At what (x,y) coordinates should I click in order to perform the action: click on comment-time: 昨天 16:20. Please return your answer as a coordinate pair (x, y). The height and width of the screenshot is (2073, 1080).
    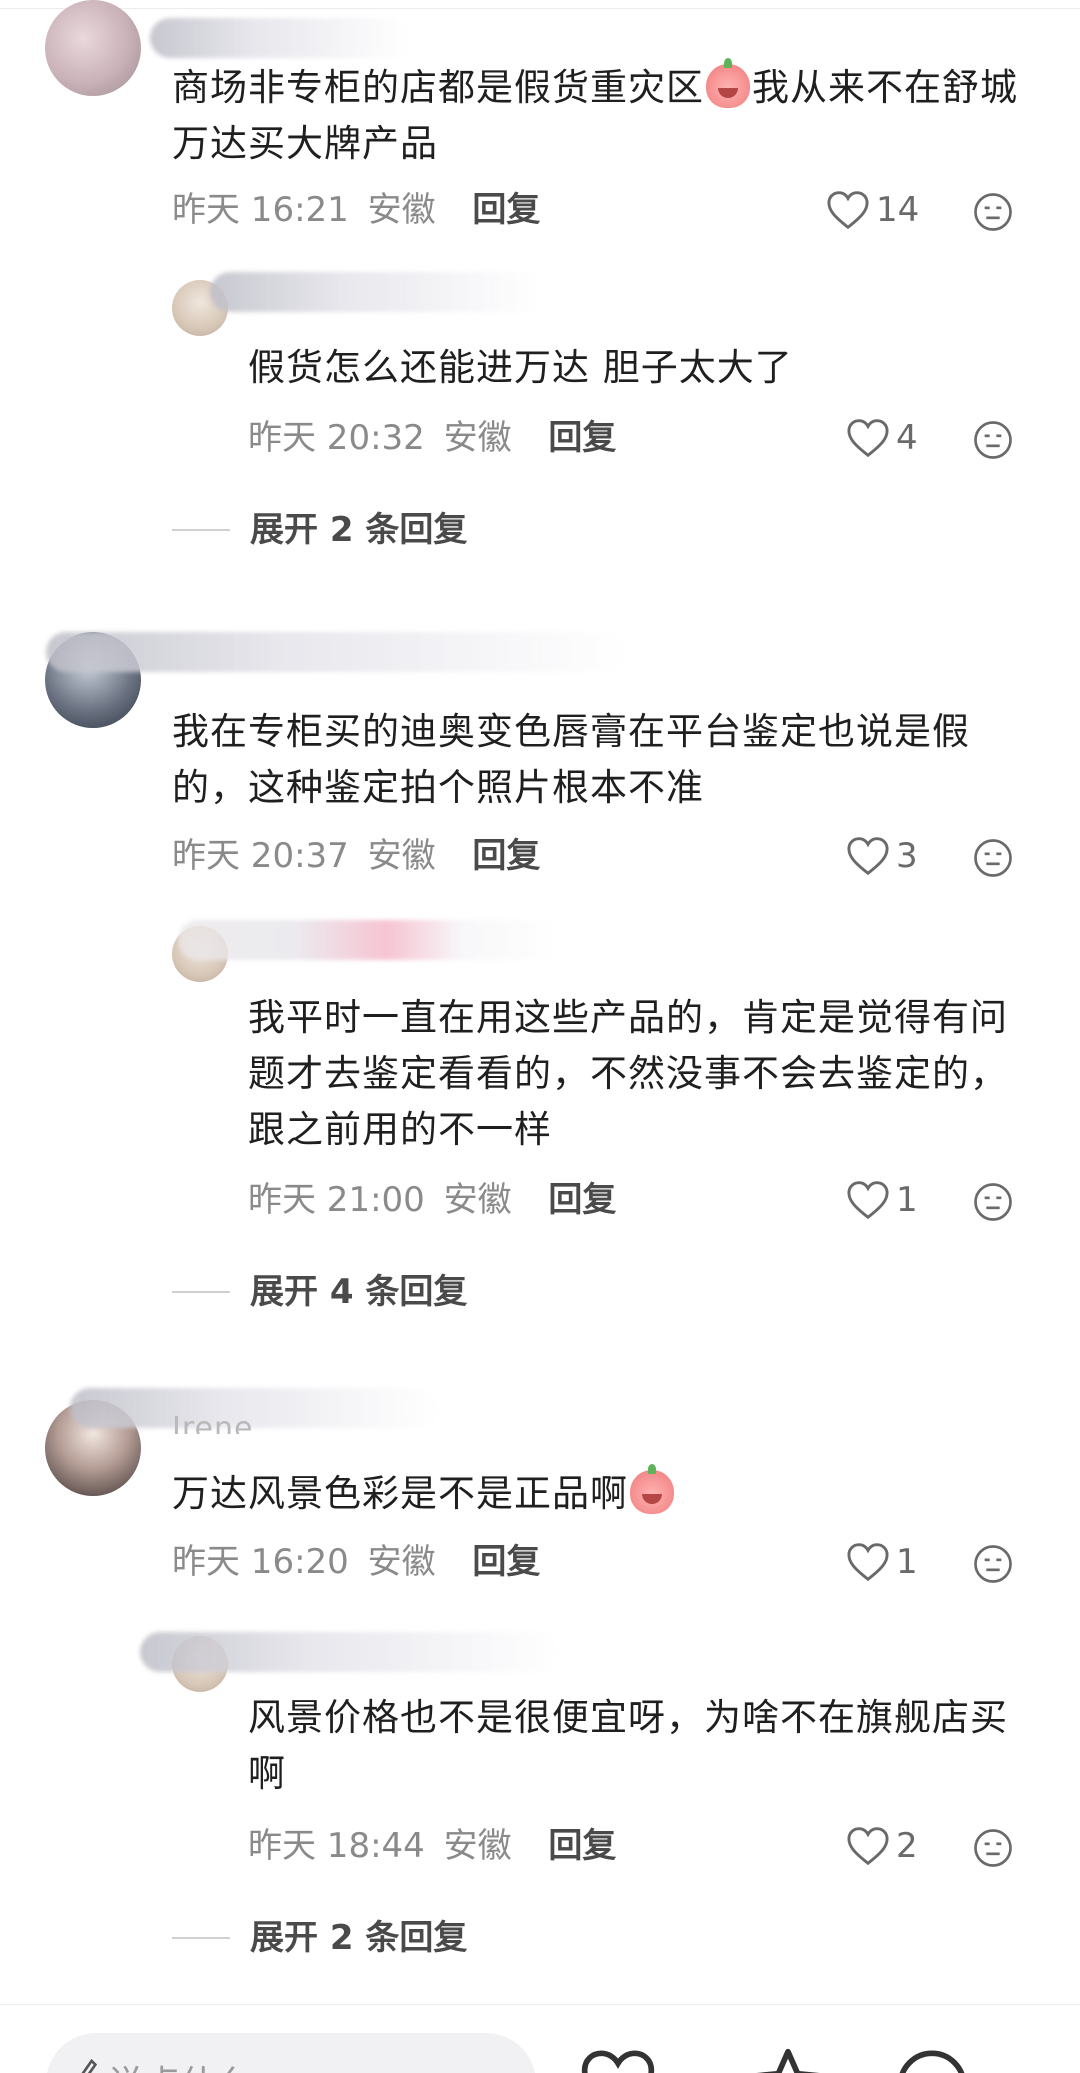
    Looking at the image, I should click on (260, 1562).